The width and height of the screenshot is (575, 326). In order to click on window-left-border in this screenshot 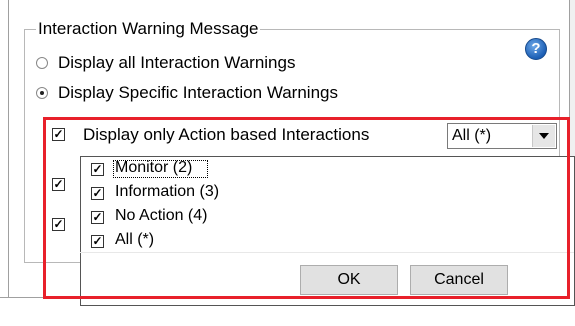, I will do `click(8, 149)`.